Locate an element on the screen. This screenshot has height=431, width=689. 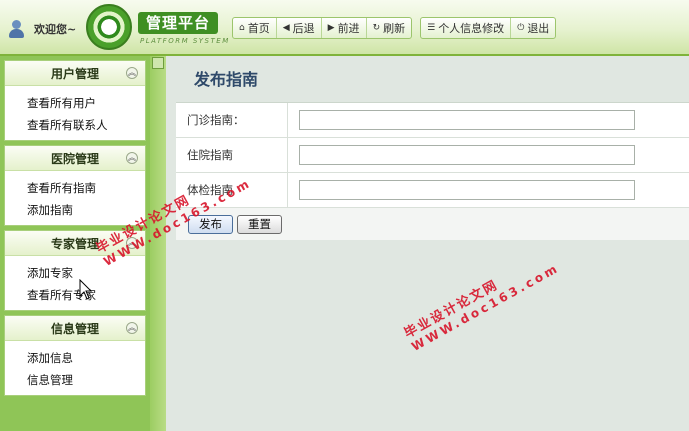
power-icon: ⏻ is located at coordinates (521, 28).